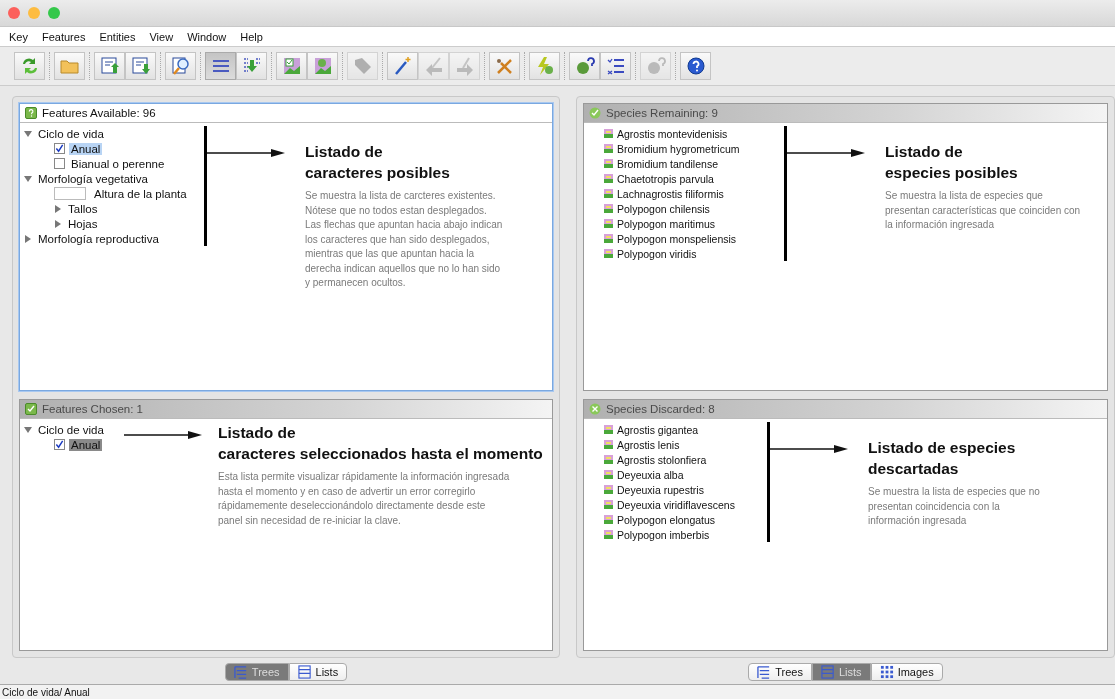  What do you see at coordinates (31, 113) in the screenshot?
I see `help-box-icon` at bounding box center [31, 113].